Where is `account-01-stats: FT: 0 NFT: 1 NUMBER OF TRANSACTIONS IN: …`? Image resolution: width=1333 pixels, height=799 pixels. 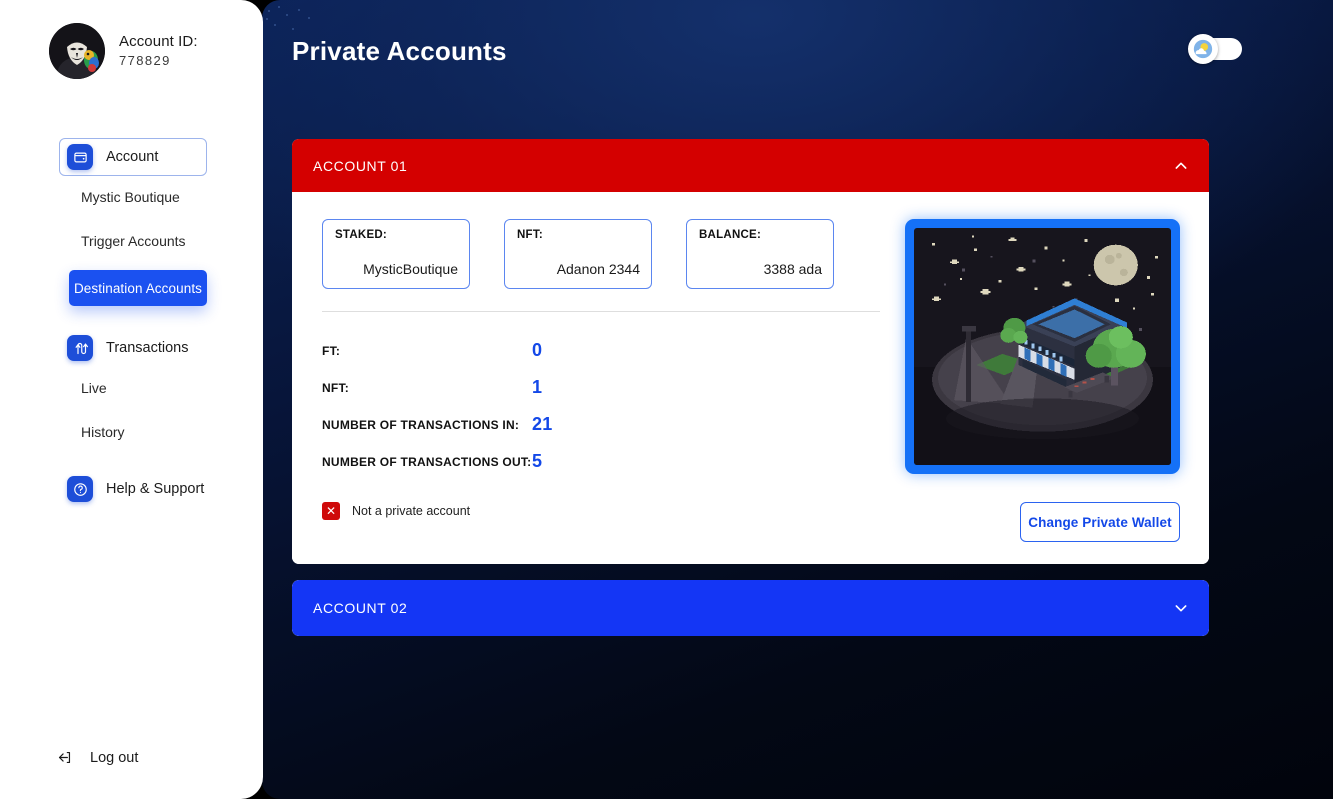 account-01-stats: FT: 0 NFT: 1 NUMBER OF TRANSACTIONS IN: … is located at coordinates (437, 406).